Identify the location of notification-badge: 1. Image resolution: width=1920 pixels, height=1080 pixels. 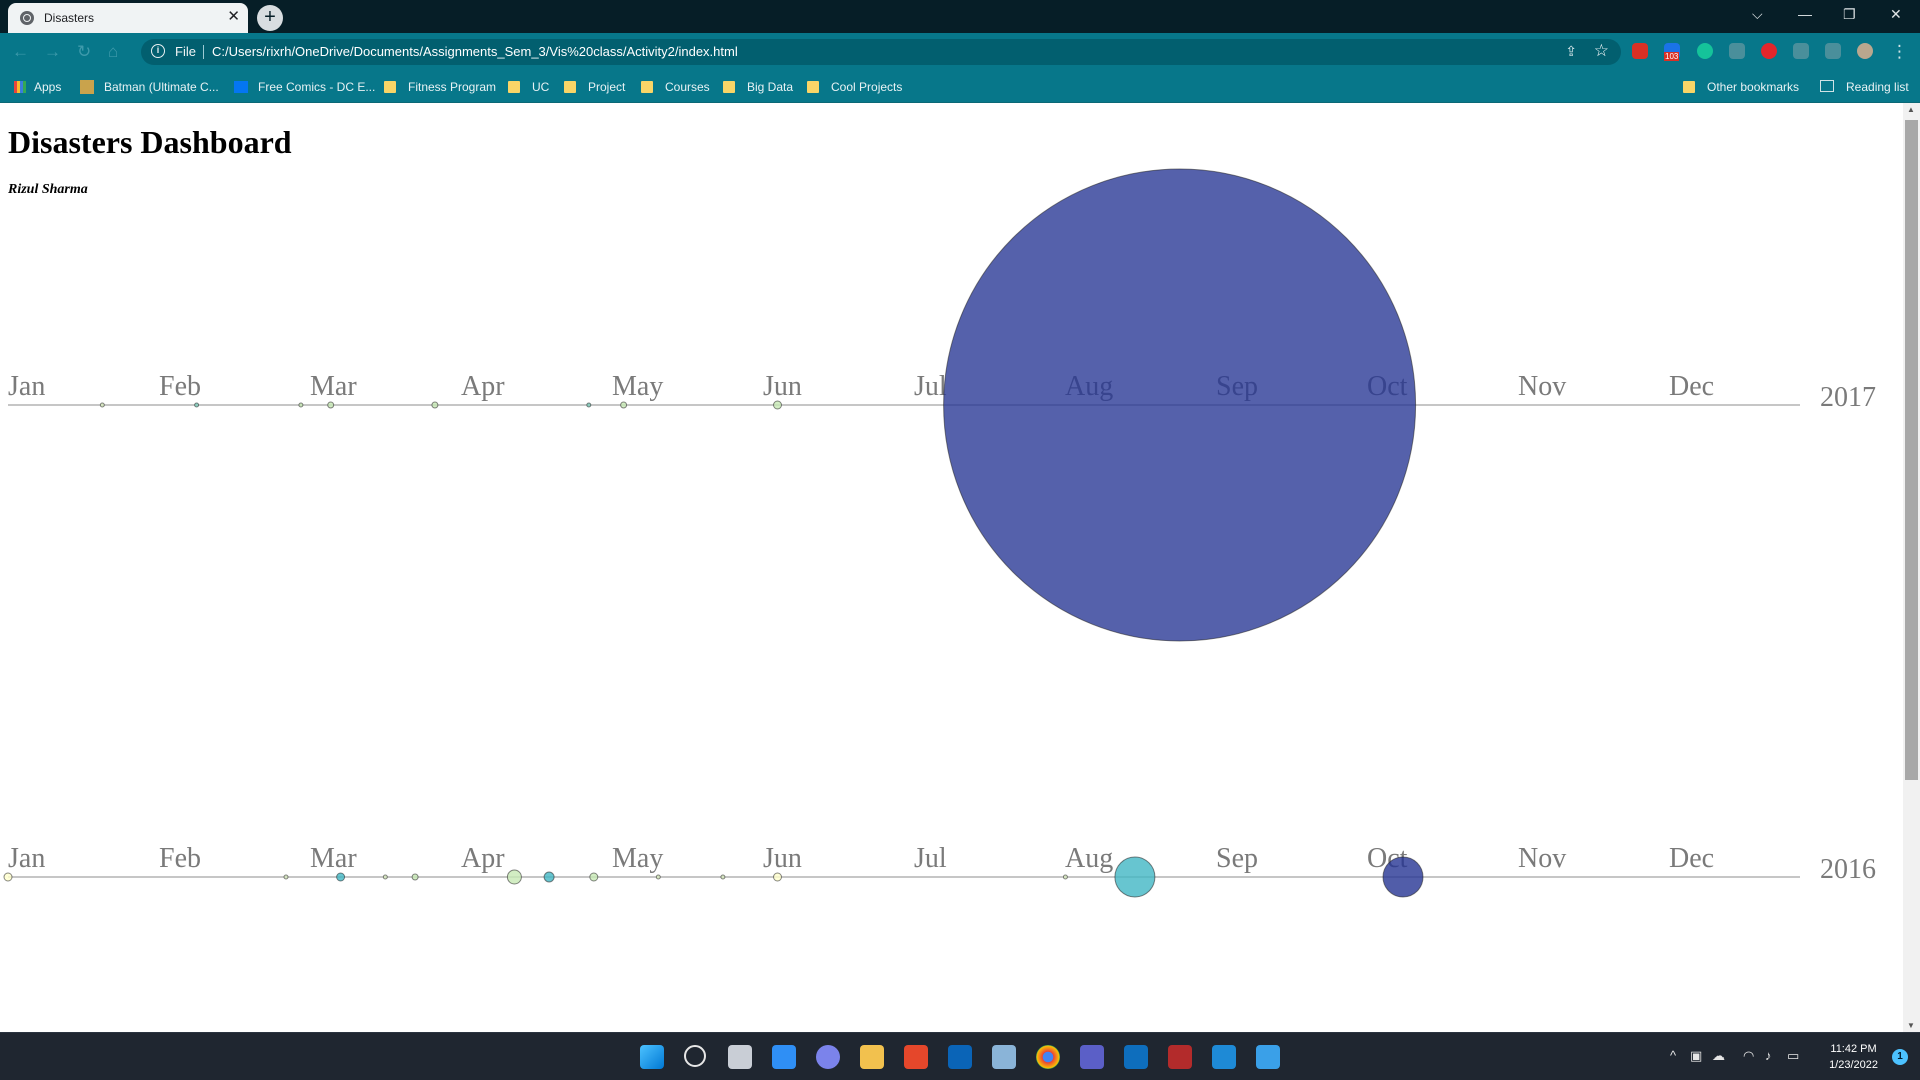
(1900, 1057).